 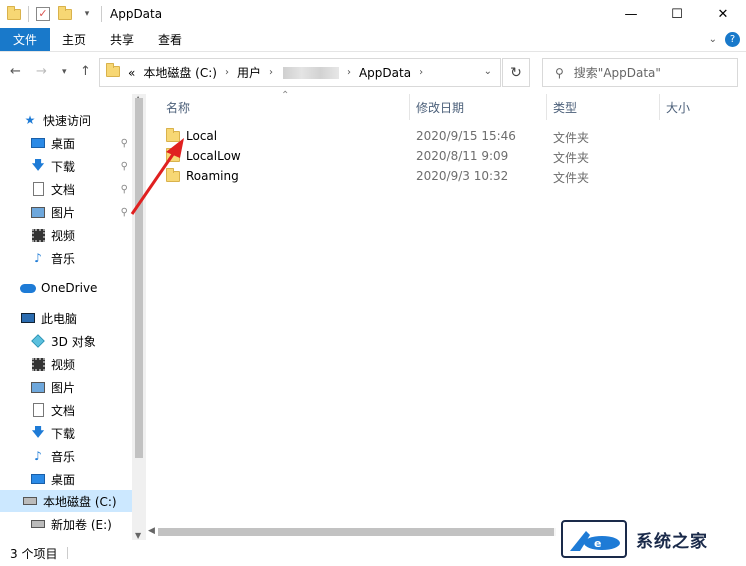 What do you see at coordinates (191, 135) in the screenshot?
I see `file-name: Local` at bounding box center [191, 135].